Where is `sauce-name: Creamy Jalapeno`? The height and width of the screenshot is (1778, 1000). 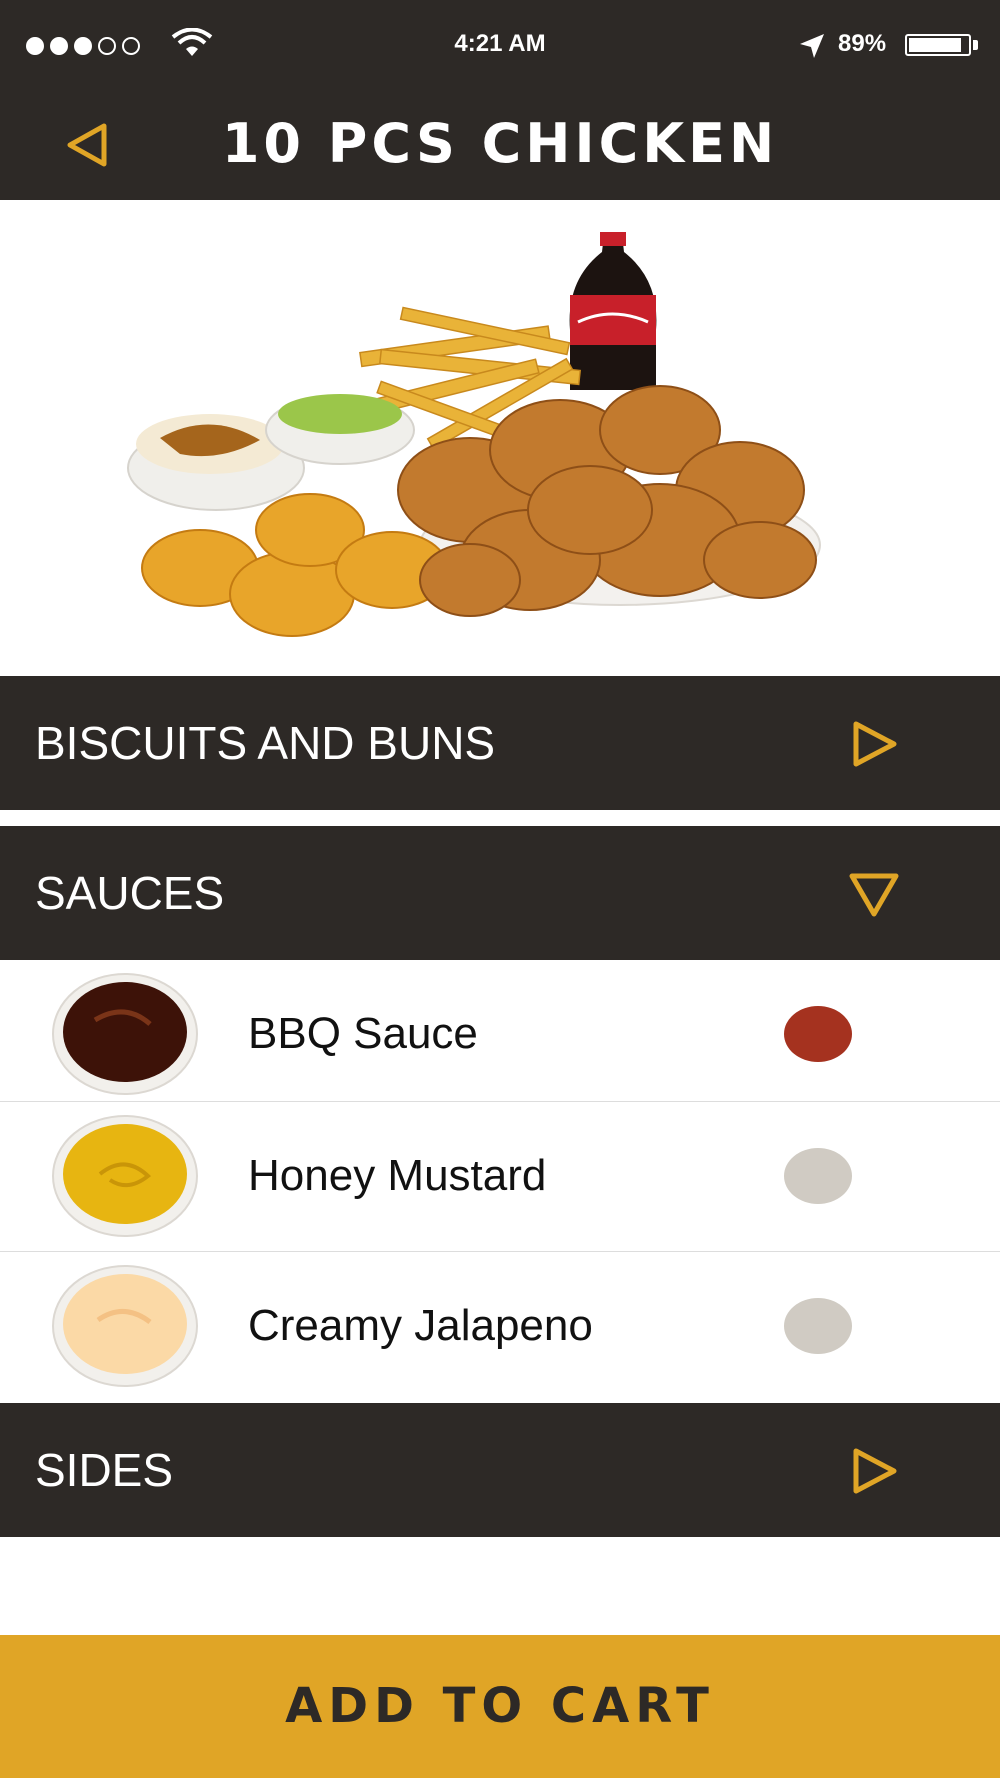
sauce-name: Creamy Jalapeno is located at coordinates (420, 1325).